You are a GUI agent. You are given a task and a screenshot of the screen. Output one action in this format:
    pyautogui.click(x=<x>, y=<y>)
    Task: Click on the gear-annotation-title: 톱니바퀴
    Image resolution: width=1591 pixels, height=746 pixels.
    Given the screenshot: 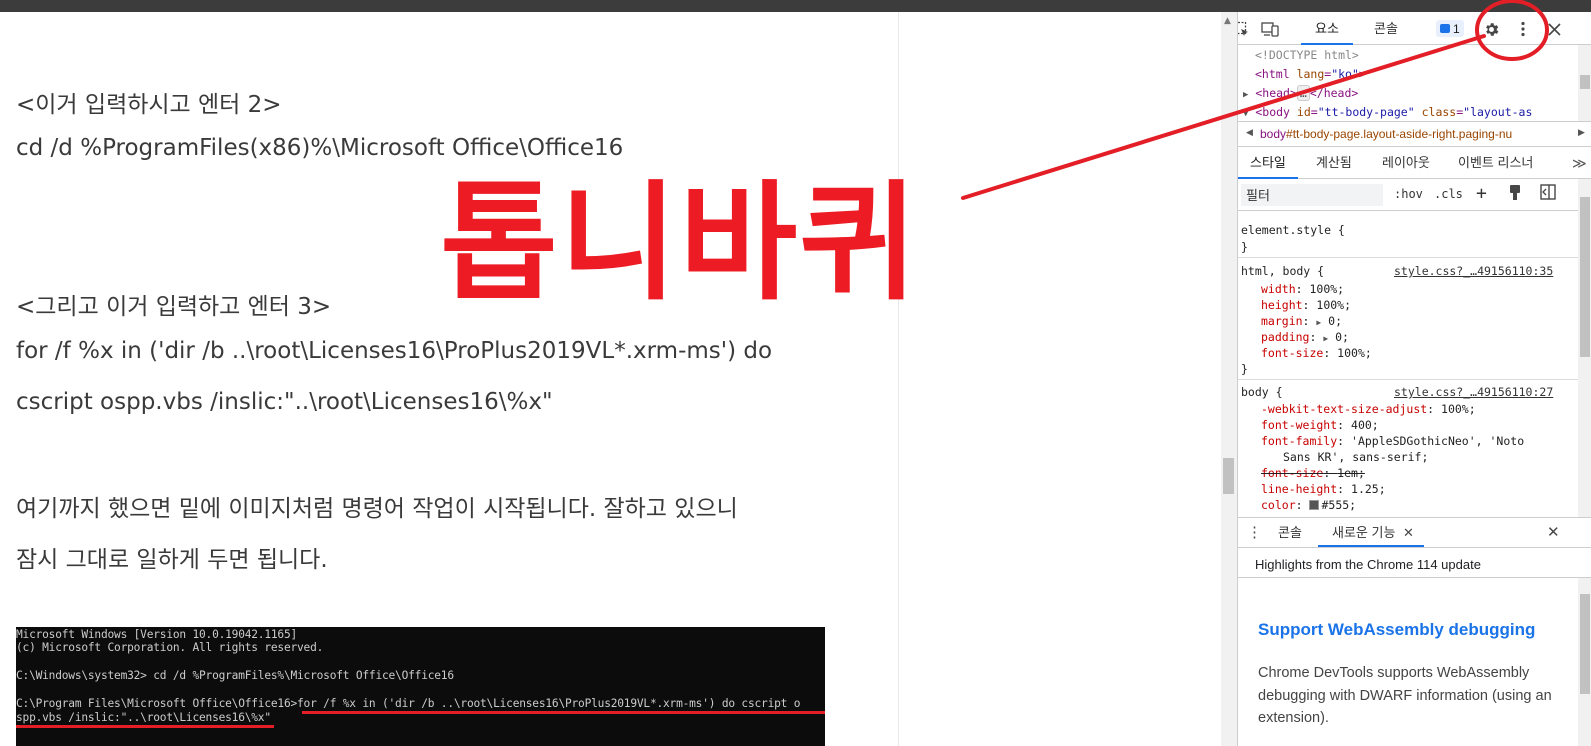 What is the action you would take?
    pyautogui.click(x=680, y=243)
    